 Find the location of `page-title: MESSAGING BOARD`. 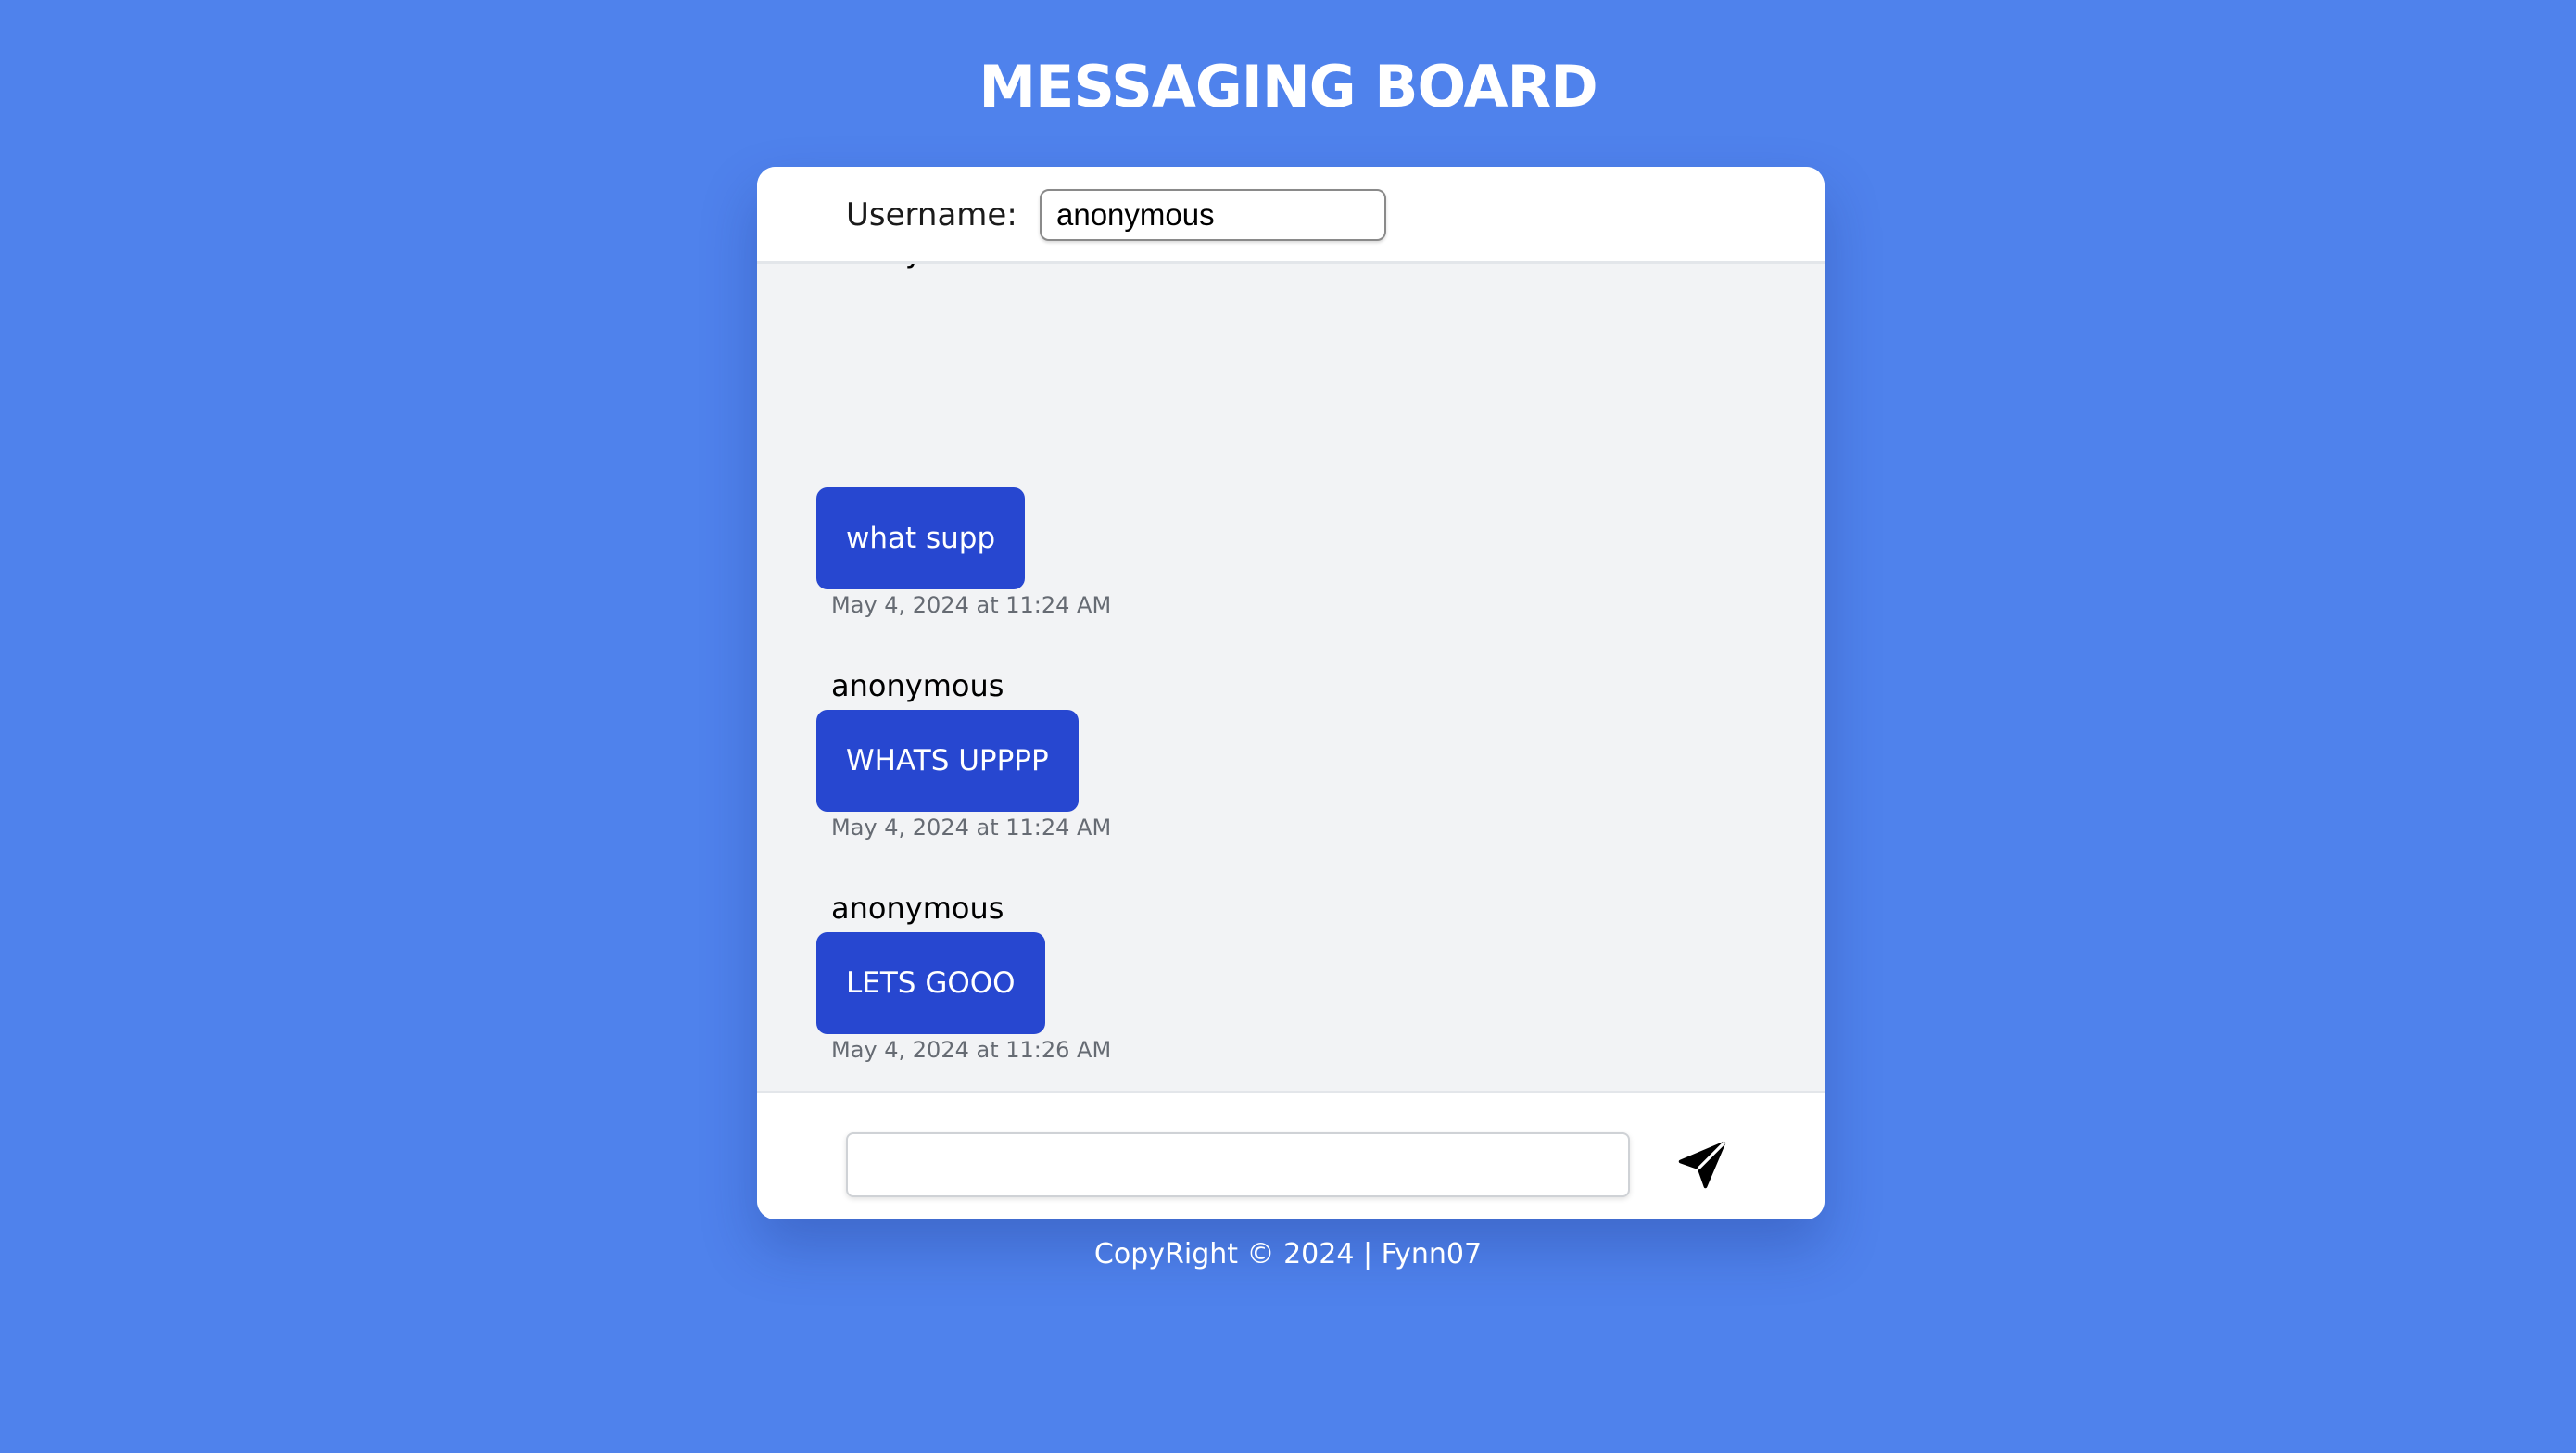

page-title: MESSAGING BOARD is located at coordinates (1288, 86).